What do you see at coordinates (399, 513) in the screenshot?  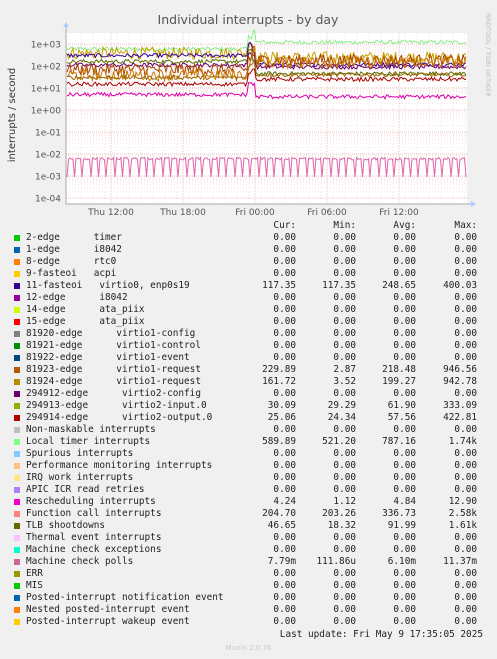 I see `legend-avg-value: 336.73` at bounding box center [399, 513].